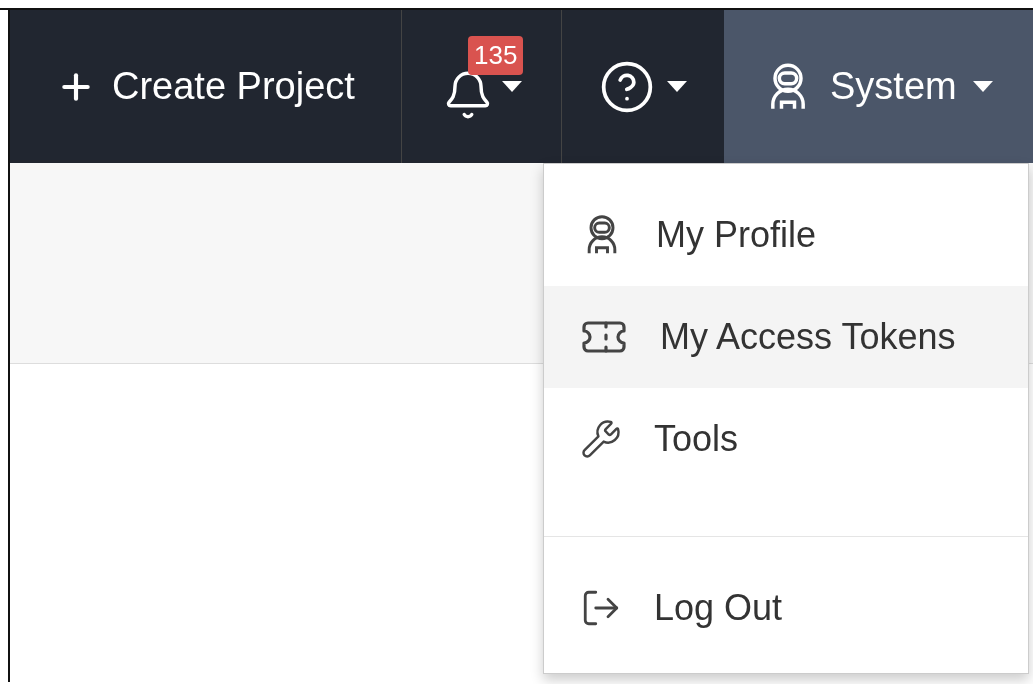 This screenshot has width=1033, height=684. I want to click on menu-item: My Profile, so click(786, 235).